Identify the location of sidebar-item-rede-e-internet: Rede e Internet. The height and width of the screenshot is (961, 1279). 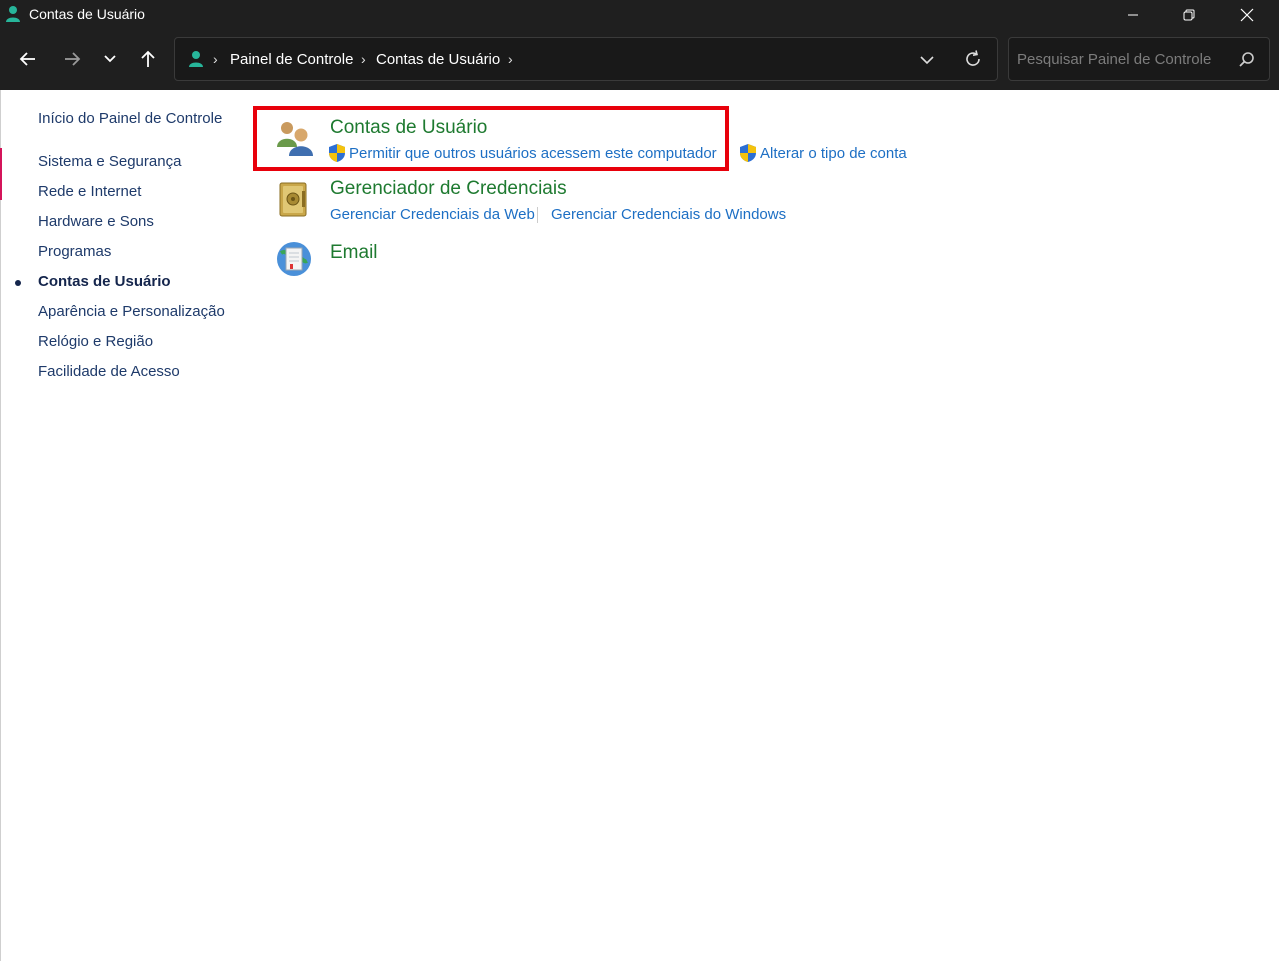
(89, 191).